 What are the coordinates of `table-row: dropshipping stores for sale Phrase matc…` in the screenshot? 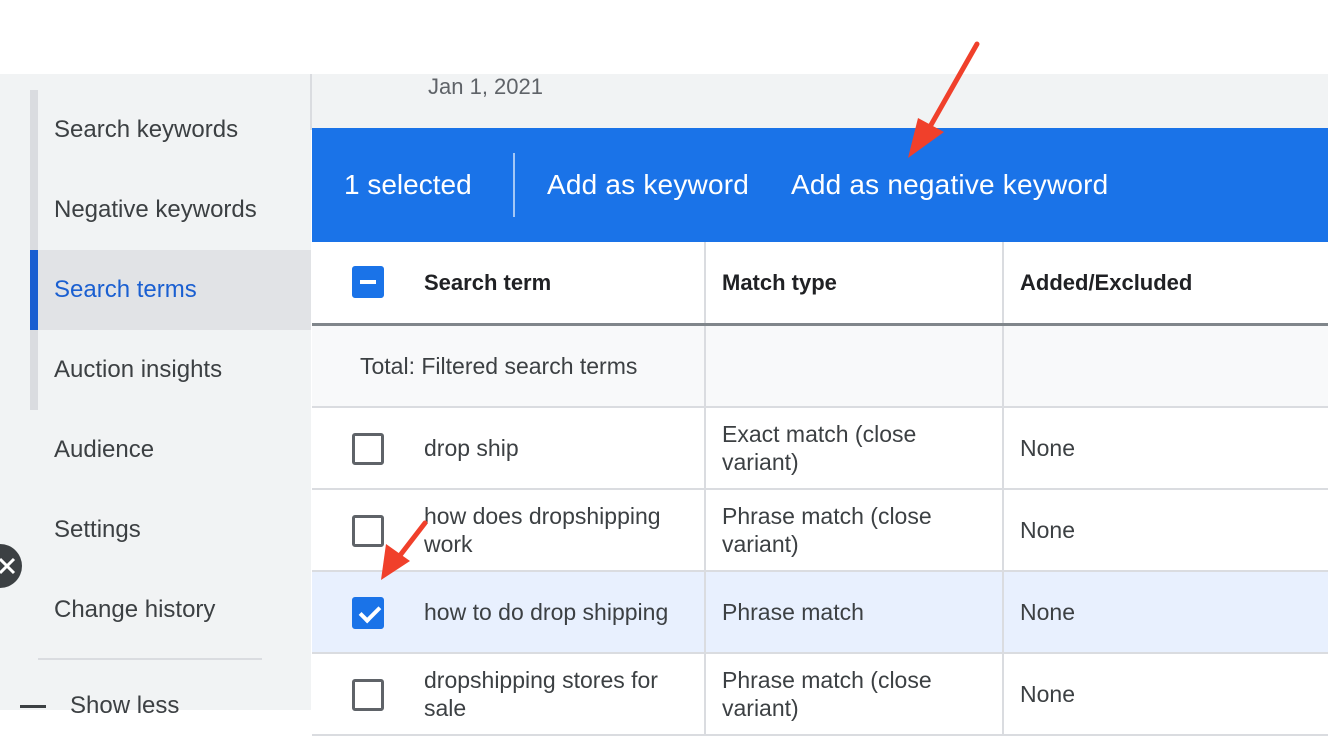 It's located at (820, 695).